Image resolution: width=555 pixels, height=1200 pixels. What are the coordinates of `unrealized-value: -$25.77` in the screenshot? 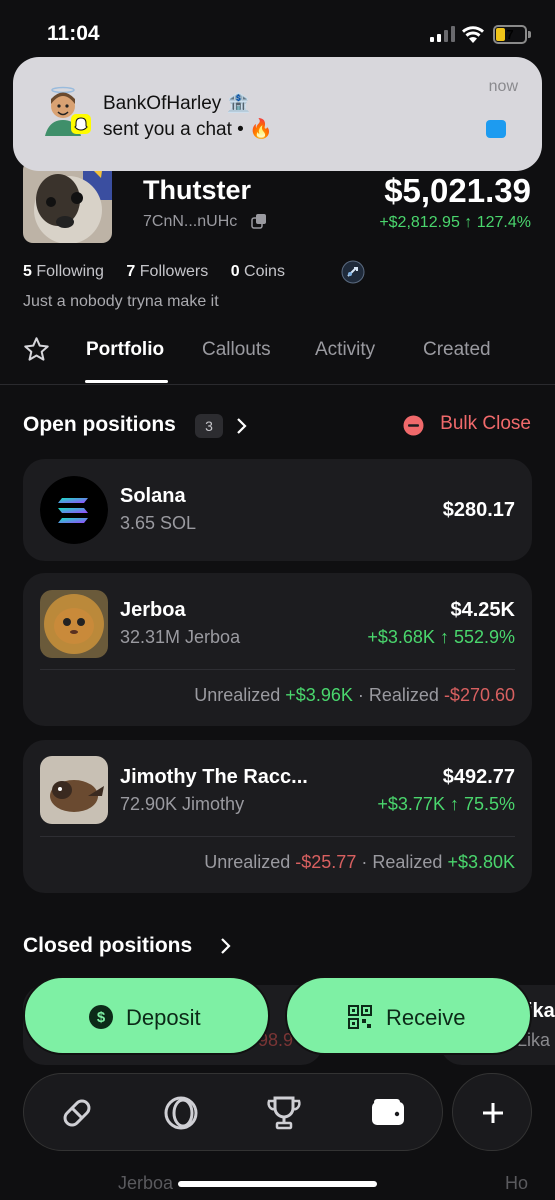 It's located at (326, 862).